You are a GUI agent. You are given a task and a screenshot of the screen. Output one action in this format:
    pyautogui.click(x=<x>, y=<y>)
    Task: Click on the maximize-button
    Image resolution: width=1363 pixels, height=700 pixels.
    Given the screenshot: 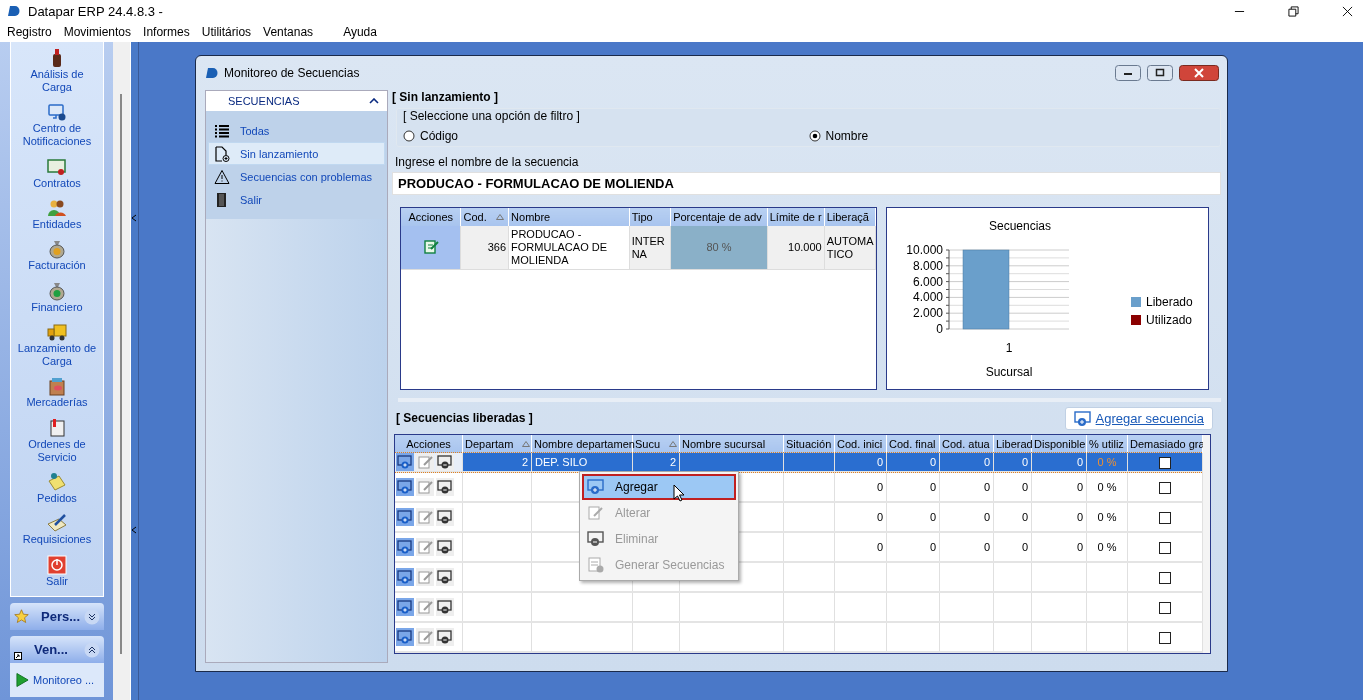 What is the action you would take?
    pyautogui.click(x=1160, y=73)
    